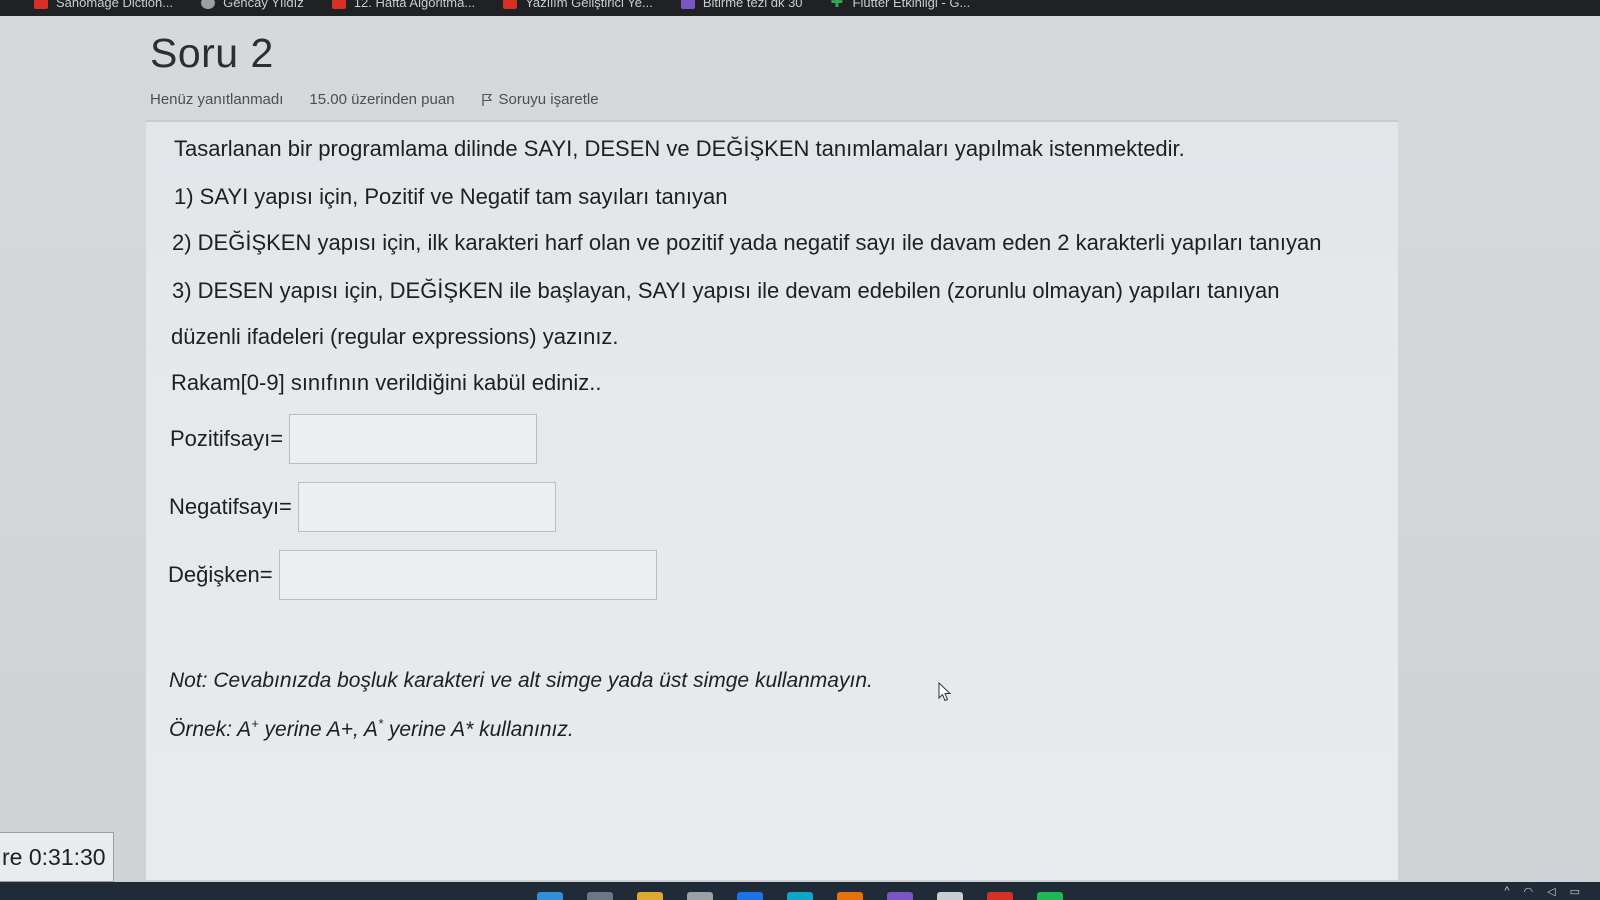 This screenshot has height=900, width=1600. I want to click on negative-number-label: Negatifsayı=, so click(230, 506).